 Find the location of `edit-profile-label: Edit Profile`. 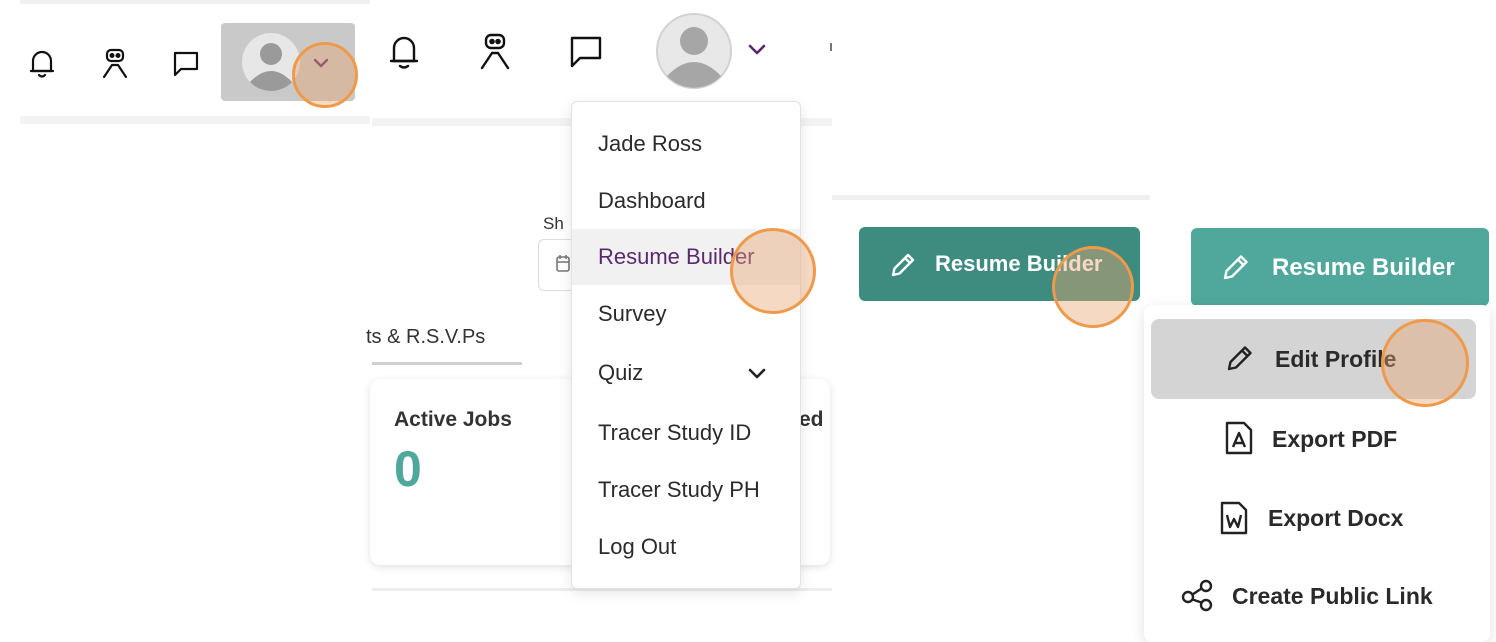

edit-profile-label: Edit Profile is located at coordinates (1336, 359).